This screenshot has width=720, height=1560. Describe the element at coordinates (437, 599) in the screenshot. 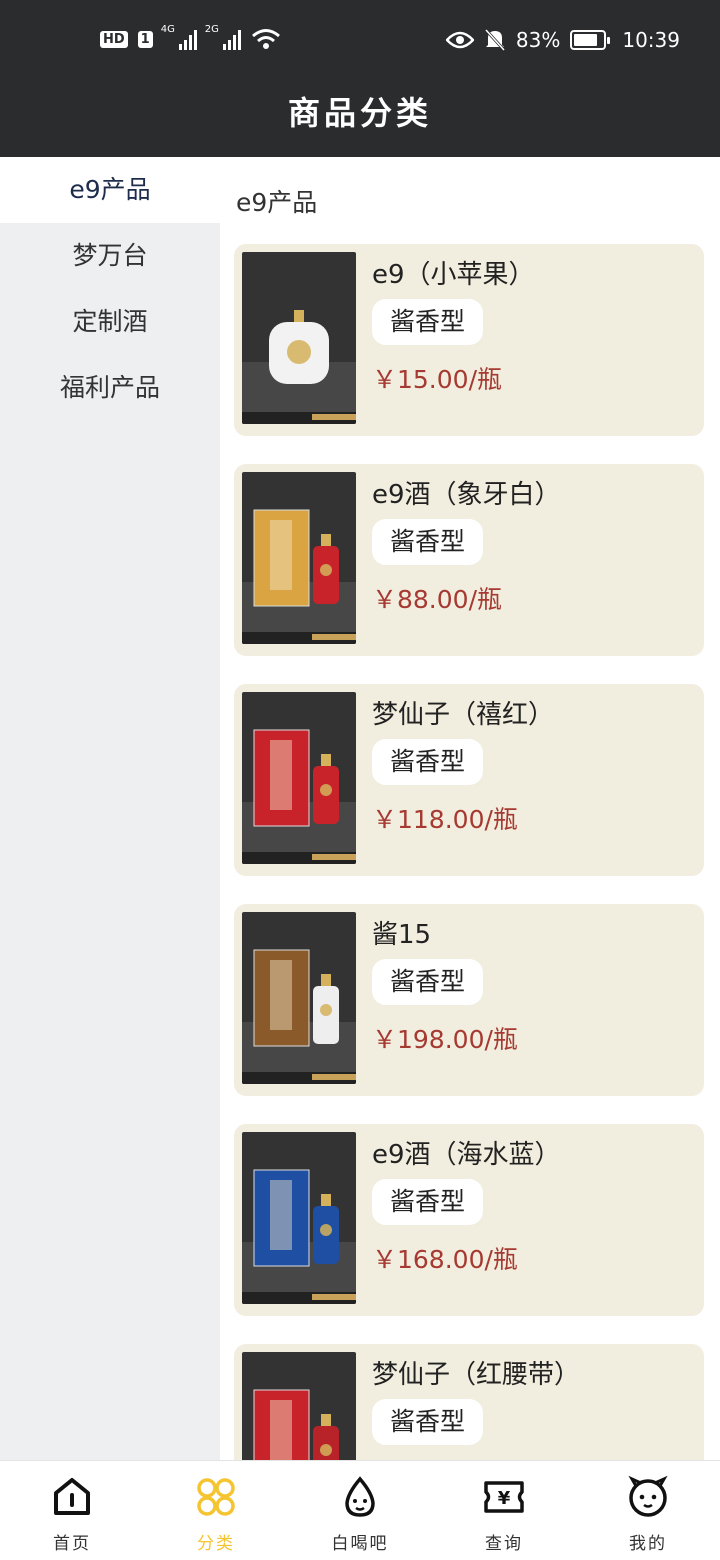

I see `product-price: ￥88.00/瓶` at that location.